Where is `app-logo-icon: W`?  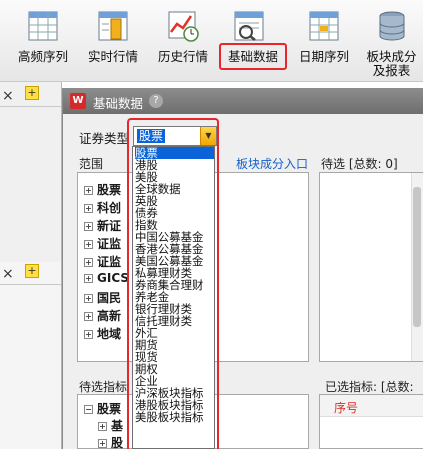
app-logo-icon: W is located at coordinates (78, 101).